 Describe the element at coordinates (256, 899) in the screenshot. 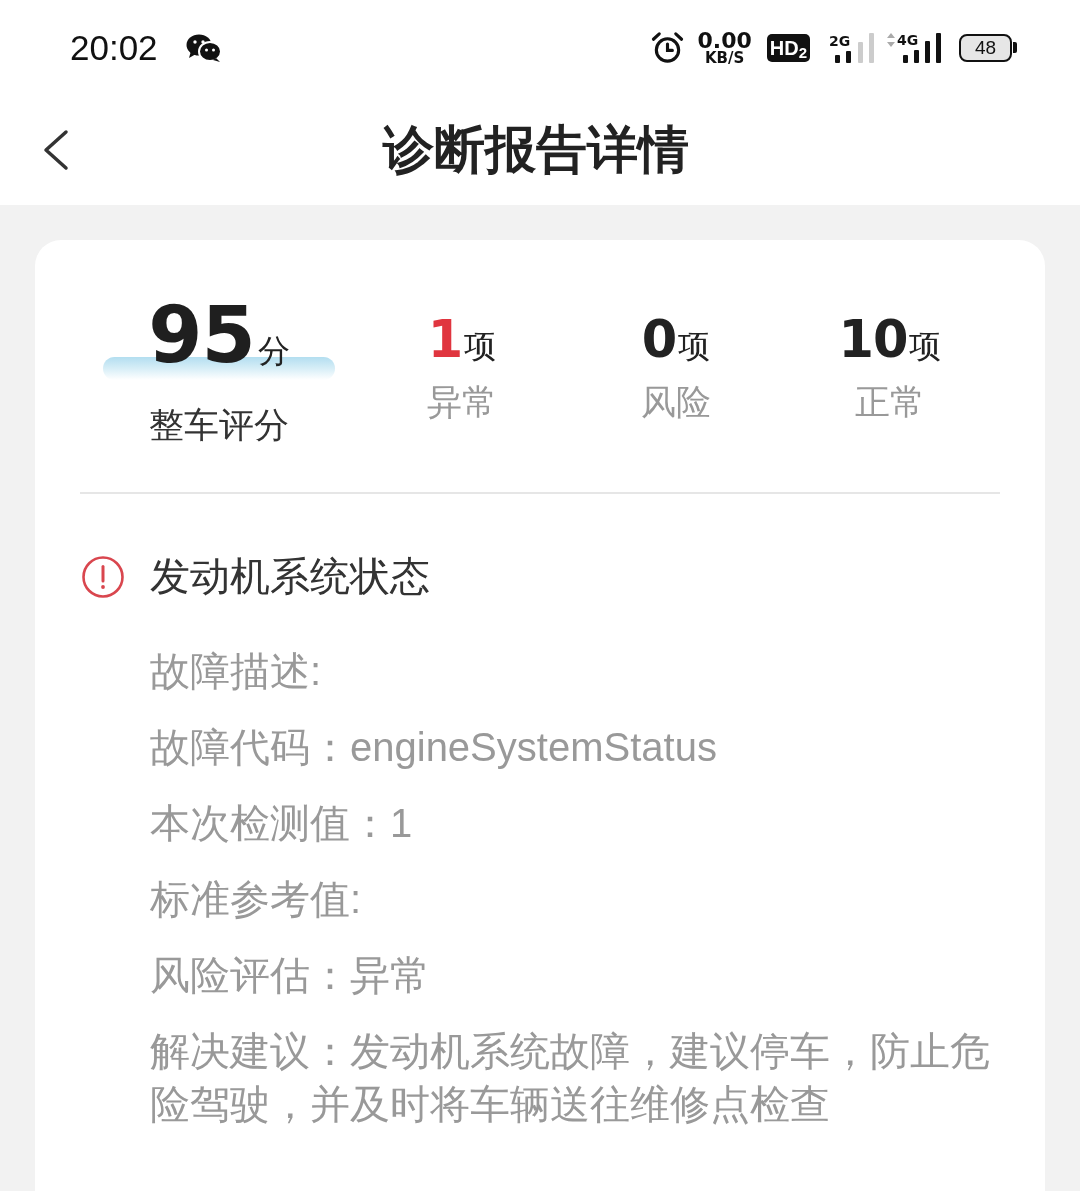

I see `detail-line: 标准参考值:` at that location.